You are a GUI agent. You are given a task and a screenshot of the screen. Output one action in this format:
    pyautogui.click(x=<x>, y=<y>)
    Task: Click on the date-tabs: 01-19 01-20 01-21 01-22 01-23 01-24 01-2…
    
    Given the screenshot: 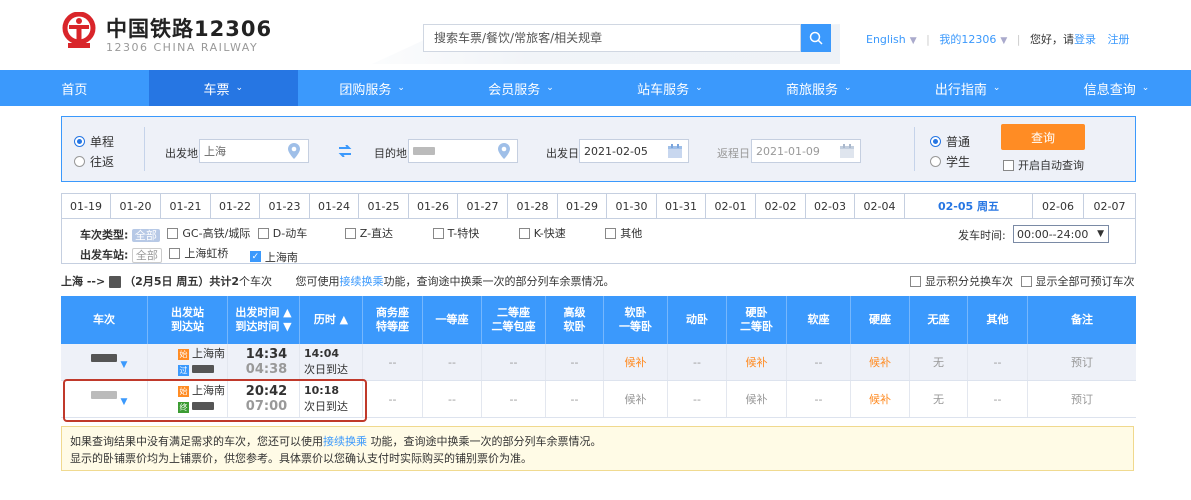 What is the action you would take?
    pyautogui.click(x=598, y=206)
    